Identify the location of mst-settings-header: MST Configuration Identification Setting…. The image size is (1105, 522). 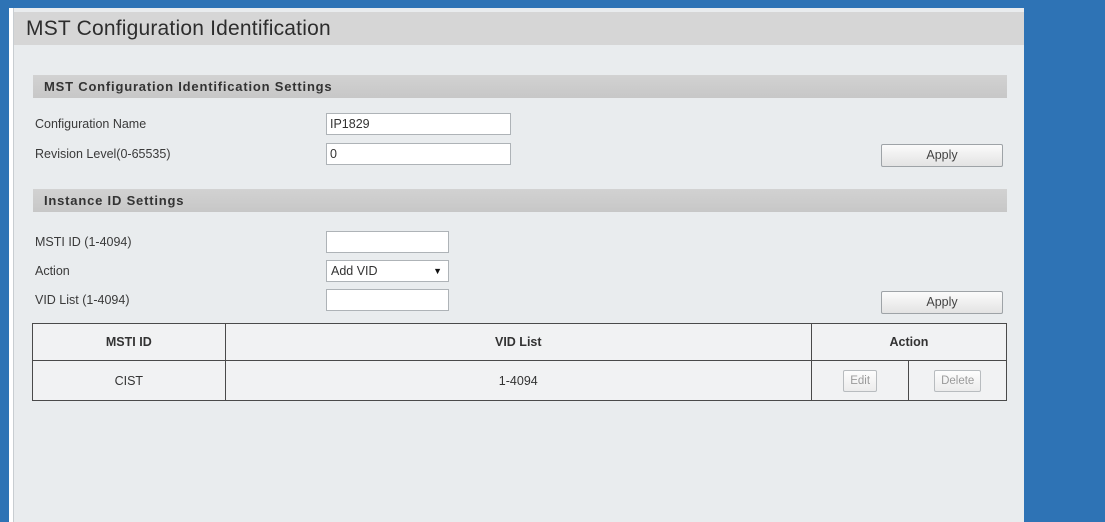
(520, 86).